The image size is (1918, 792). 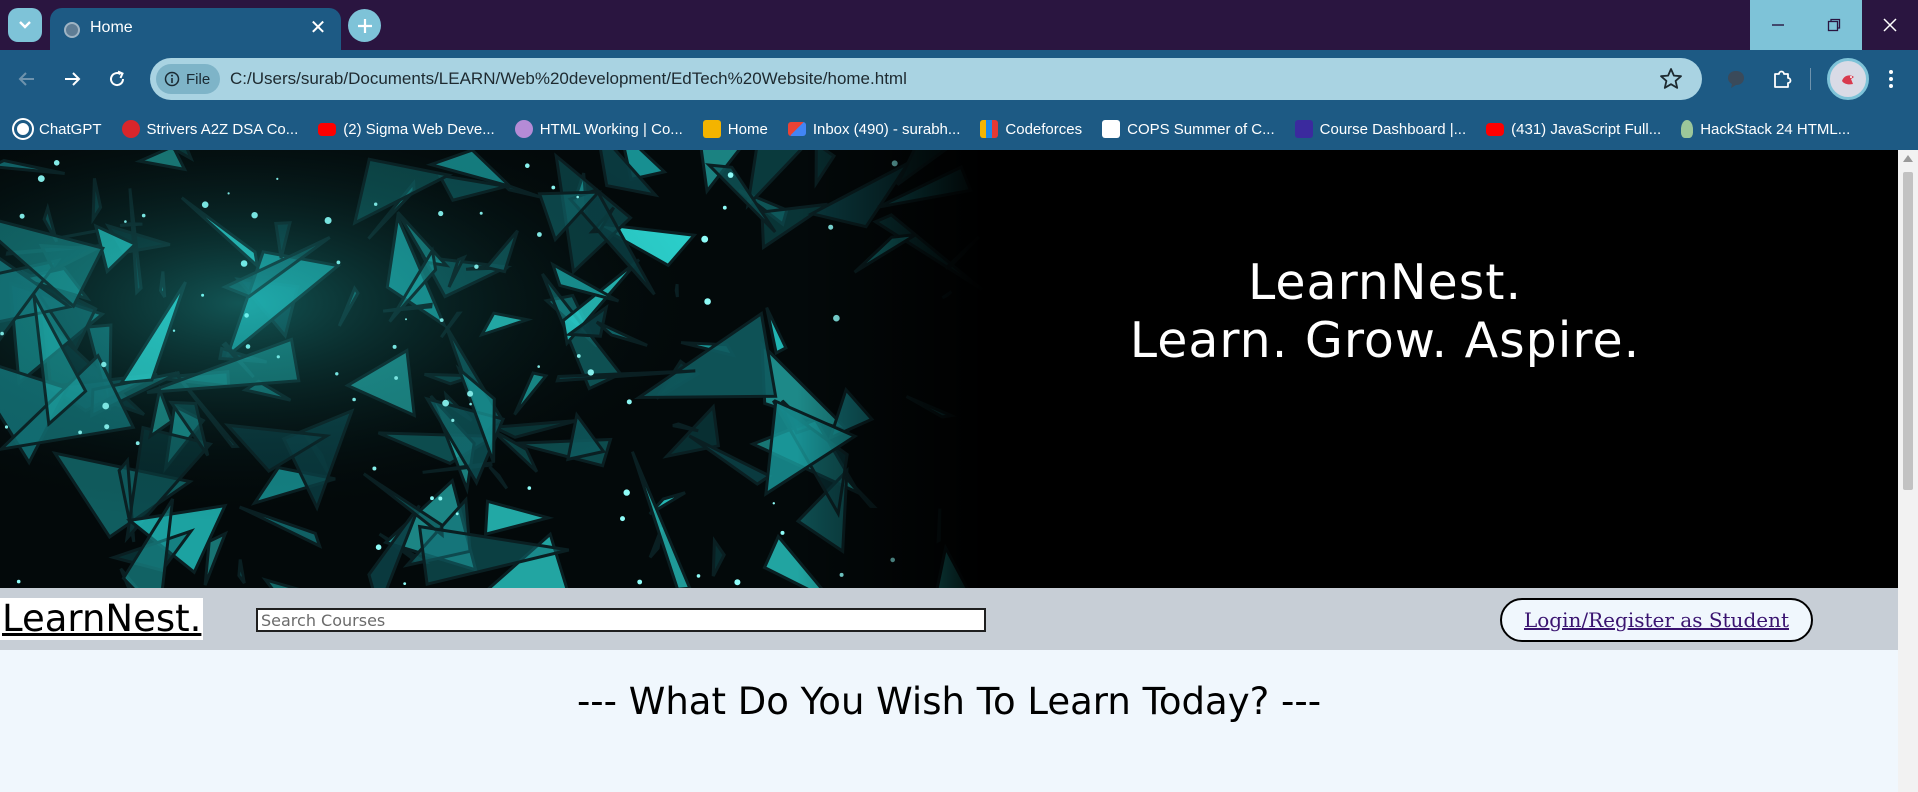 I want to click on hero-brand: LearnNest., so click(x=1385, y=282).